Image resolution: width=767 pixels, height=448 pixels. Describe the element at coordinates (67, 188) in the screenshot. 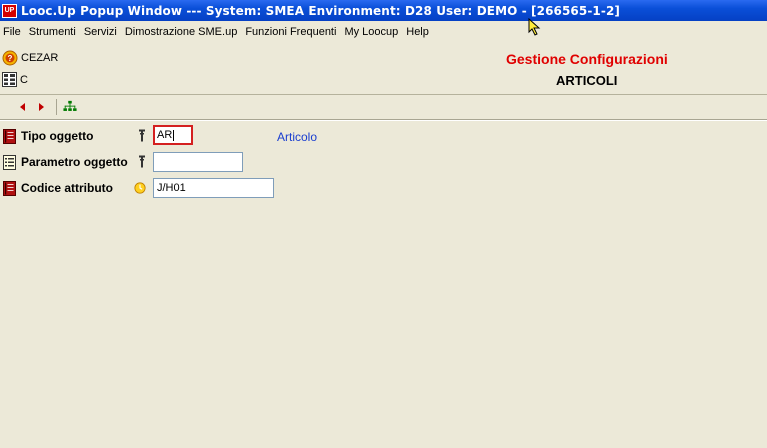

I see `field-label: Codice attributo` at that location.